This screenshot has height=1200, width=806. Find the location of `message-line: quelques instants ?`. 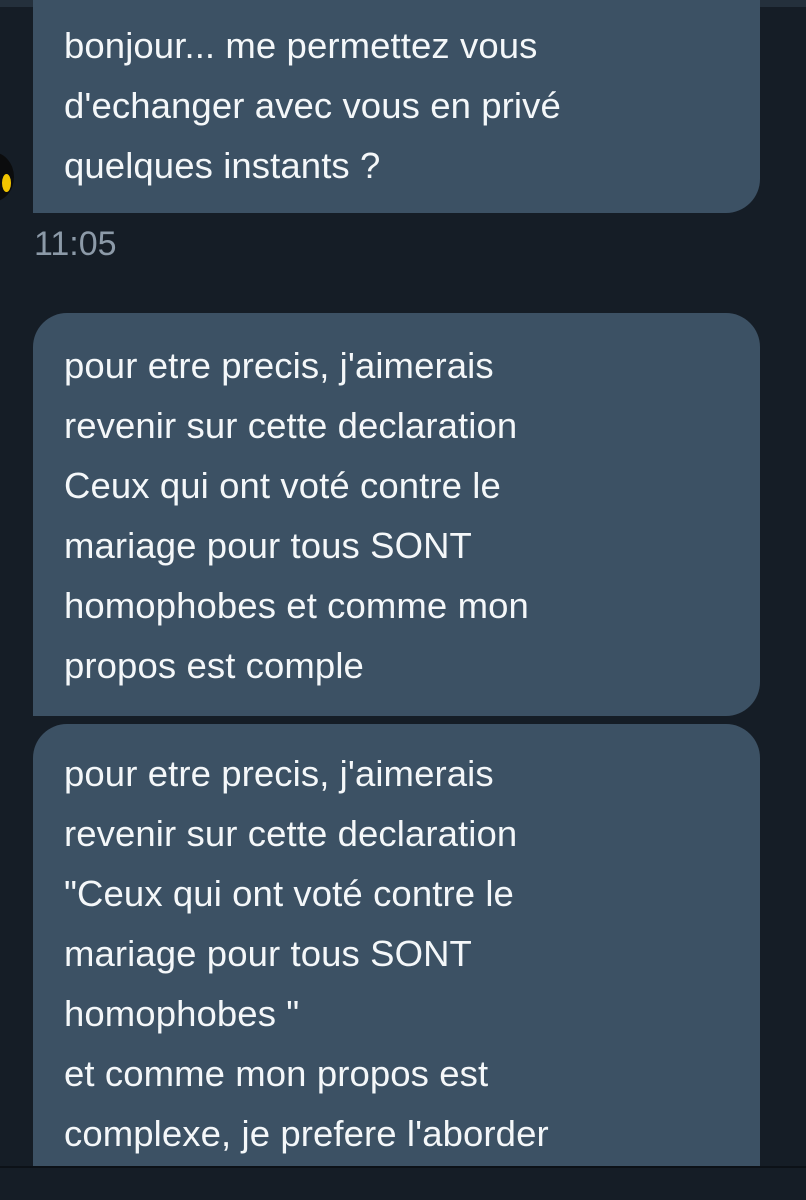

message-line: quelques instants ? is located at coordinates (222, 165).